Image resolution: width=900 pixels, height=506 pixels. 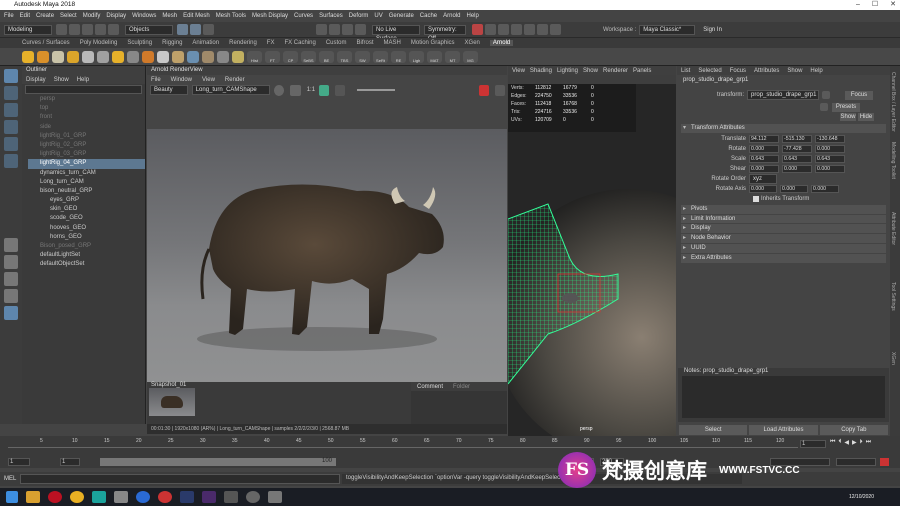 I want to click on outliner-item: horns_GEO, so click(x=86, y=237).